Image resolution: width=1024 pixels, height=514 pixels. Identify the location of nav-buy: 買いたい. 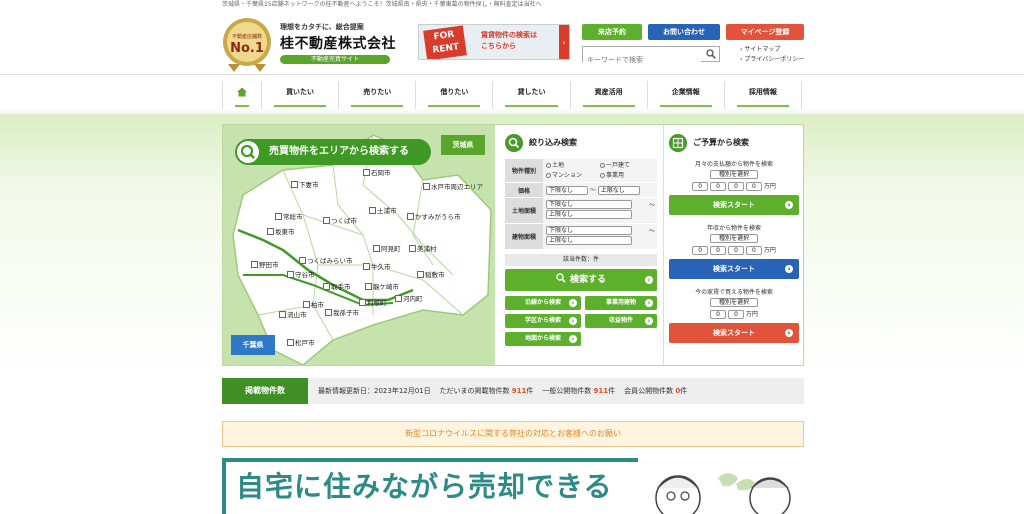
(301, 95).